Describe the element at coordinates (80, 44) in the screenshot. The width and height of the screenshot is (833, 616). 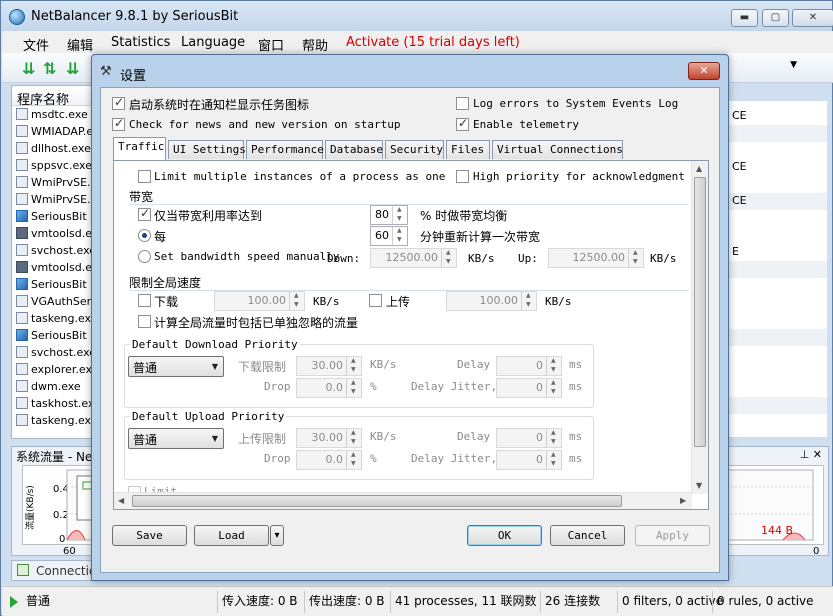
I see `menu-edit: 编辑` at that location.